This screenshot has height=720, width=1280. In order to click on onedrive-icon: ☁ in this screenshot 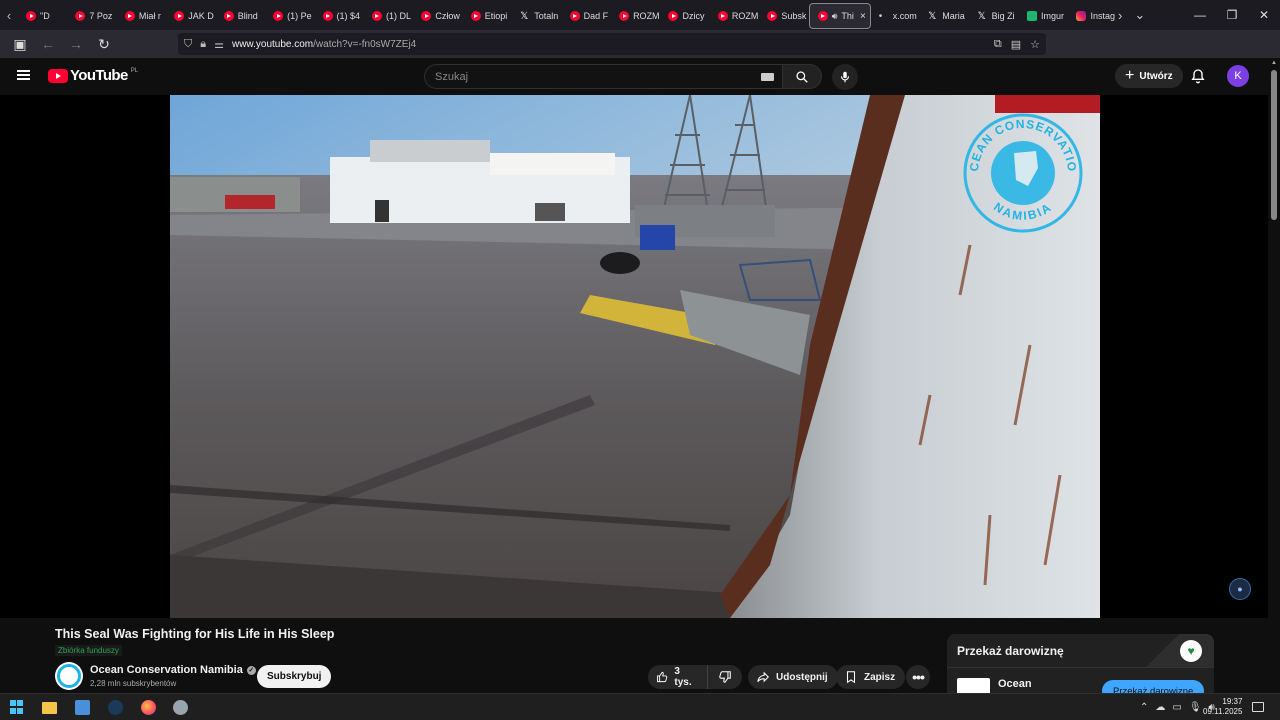, I will do `click(1160, 707)`.